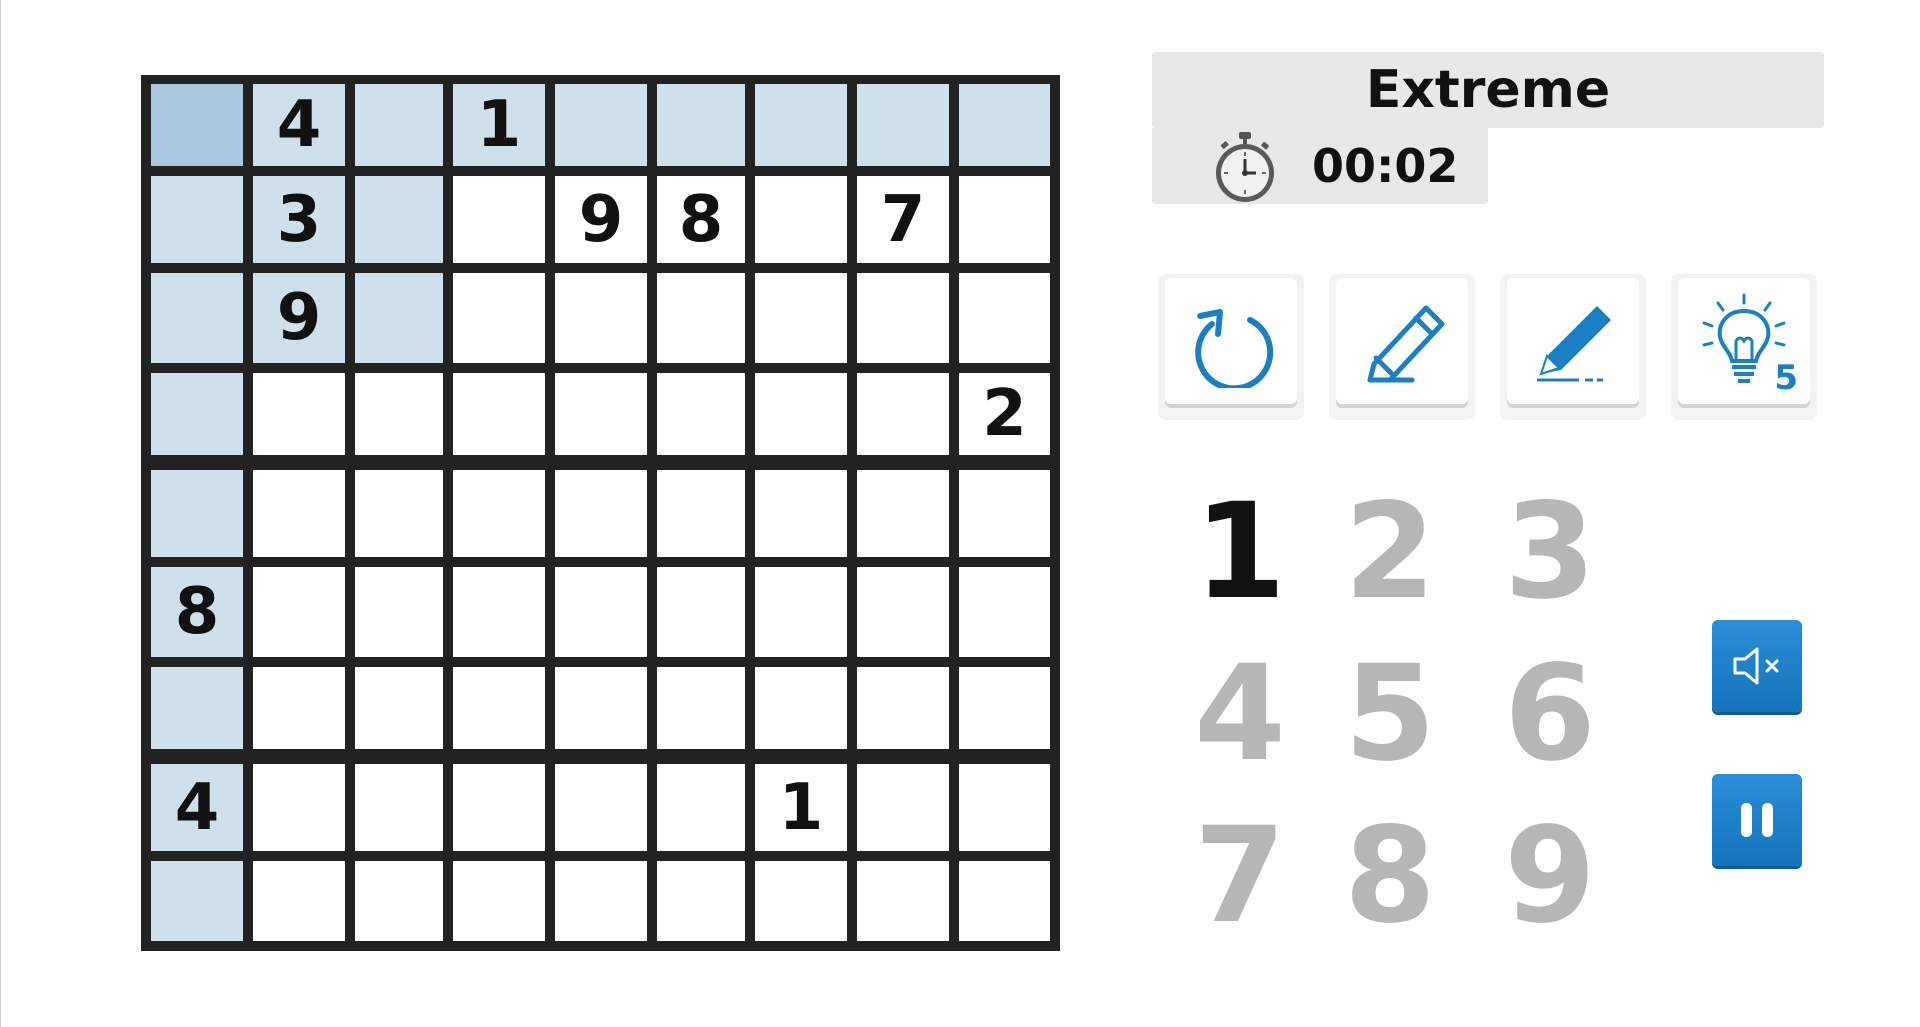  Describe the element at coordinates (801, 318) in the screenshot. I see `sudoku-cell-r3c7` at that location.